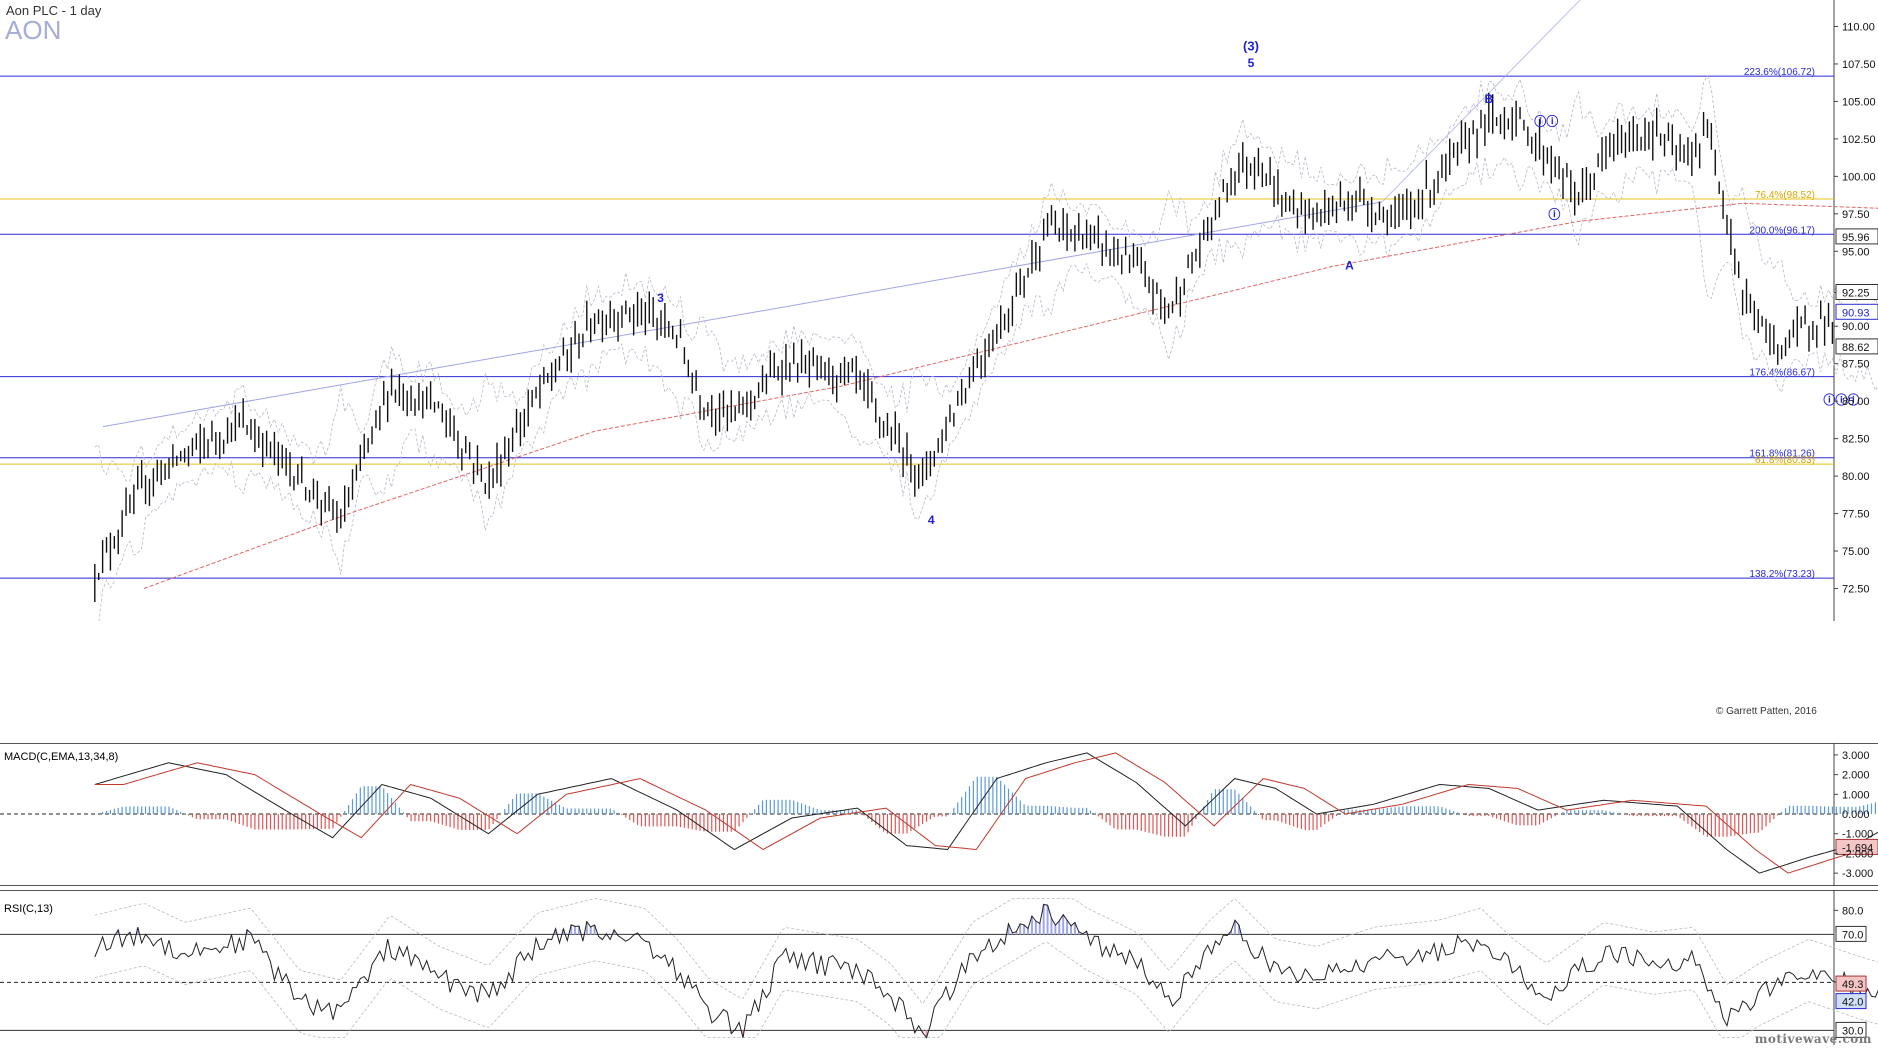 The height and width of the screenshot is (1048, 1878). Describe the element at coordinates (1856, 215) in the screenshot. I see `y-tick-label: 97.50` at that location.